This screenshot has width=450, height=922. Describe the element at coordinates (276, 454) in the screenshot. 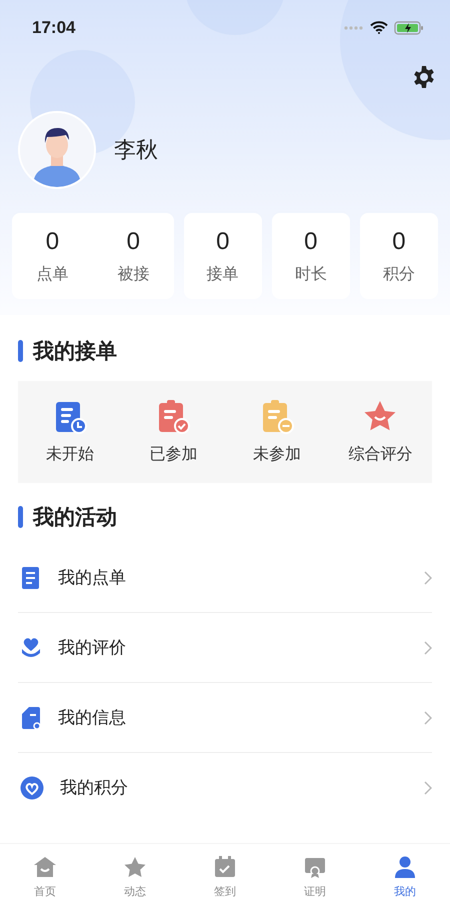

I see `order-status-link: 未参加` at that location.